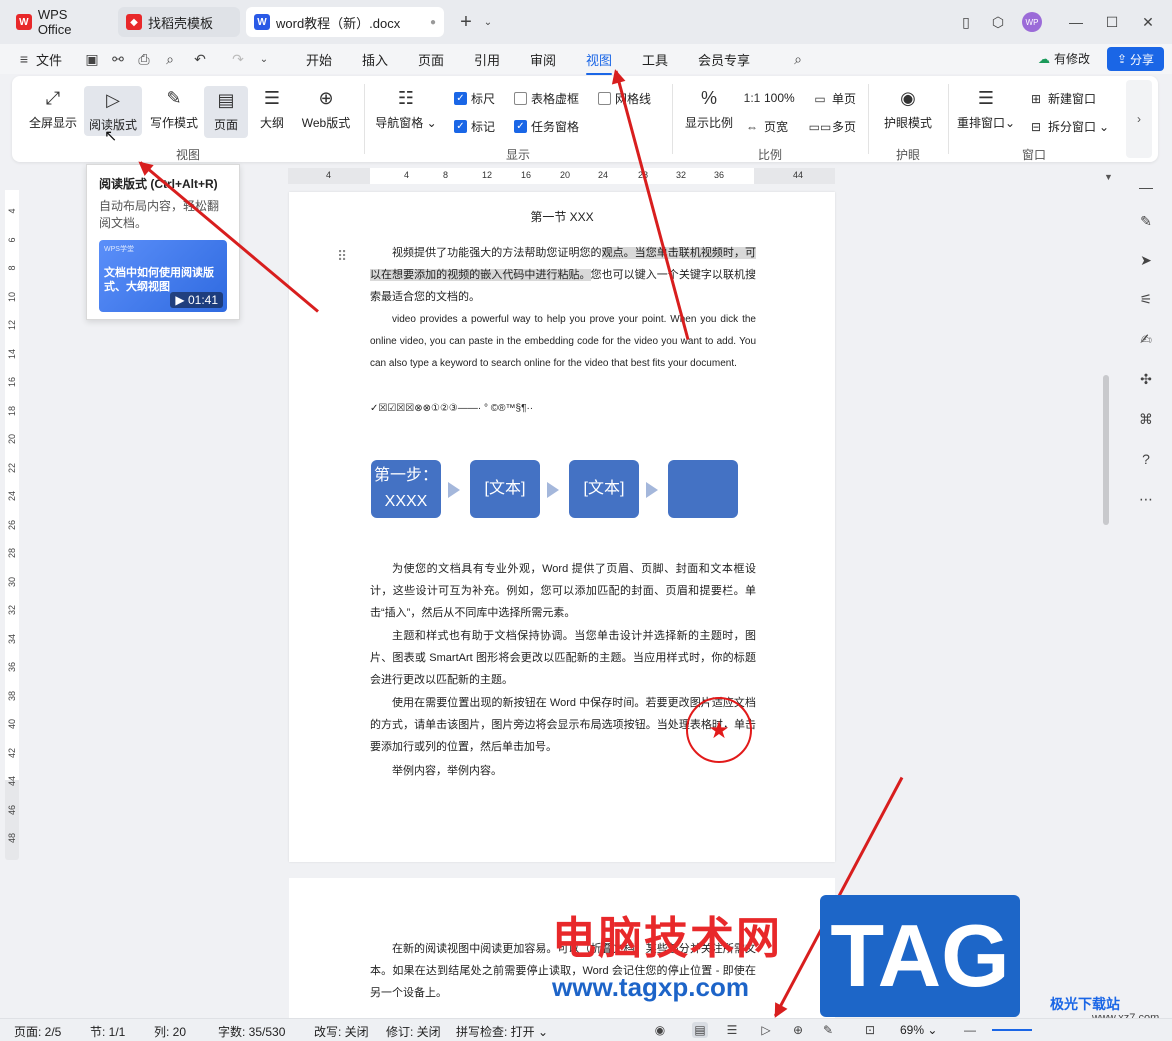 This screenshot has height=1041, width=1172. Describe the element at coordinates (49, 59) in the screenshot. I see `menu-file: 文件` at that location.